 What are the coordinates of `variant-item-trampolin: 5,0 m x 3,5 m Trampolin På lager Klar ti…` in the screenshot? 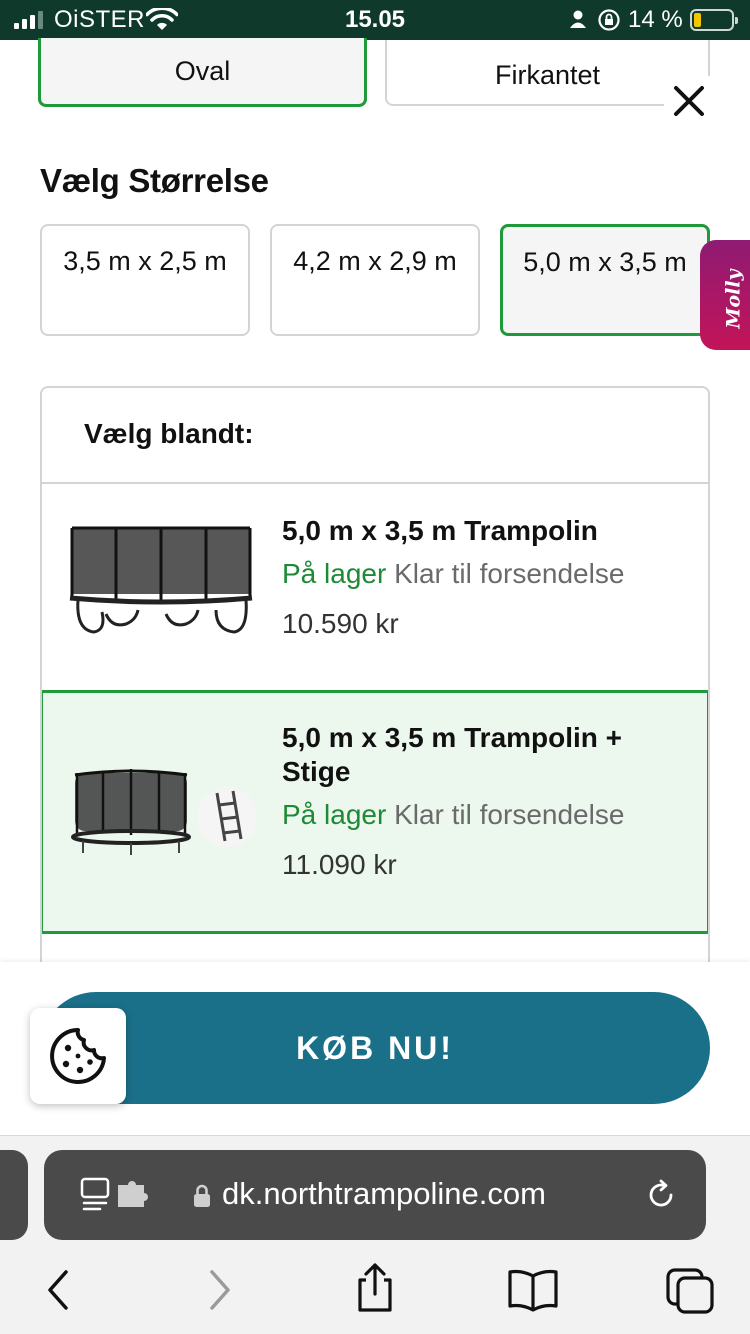 It's located at (375, 587).